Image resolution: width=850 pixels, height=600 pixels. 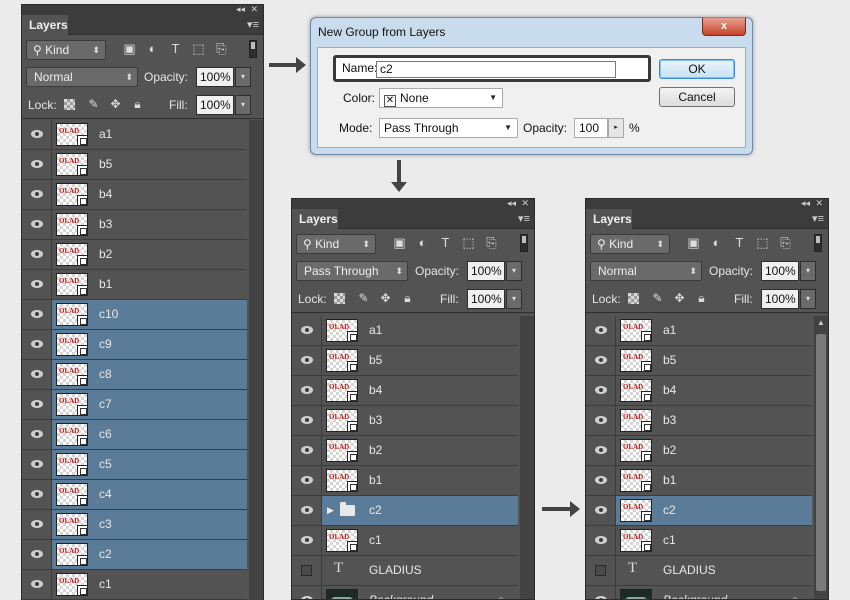 What do you see at coordinates (134, 435) in the screenshot?
I see `layer-row: OLAD c6` at bounding box center [134, 435].